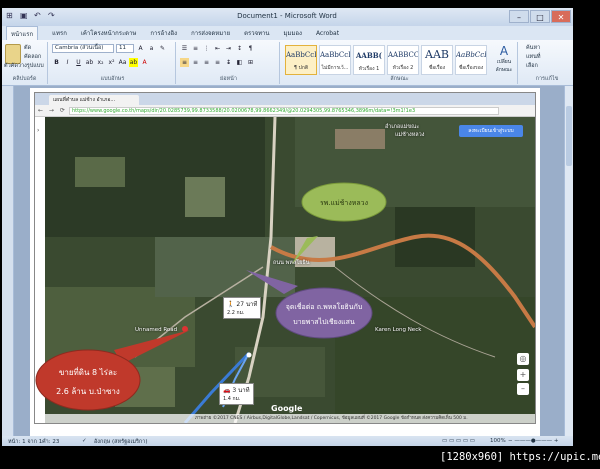 This screenshot has width=600, height=469. Describe the element at coordinates (242, 308) in the screenshot. I see `route-option-walk: 🚶 27 นาที 2.2 กม.` at that location.